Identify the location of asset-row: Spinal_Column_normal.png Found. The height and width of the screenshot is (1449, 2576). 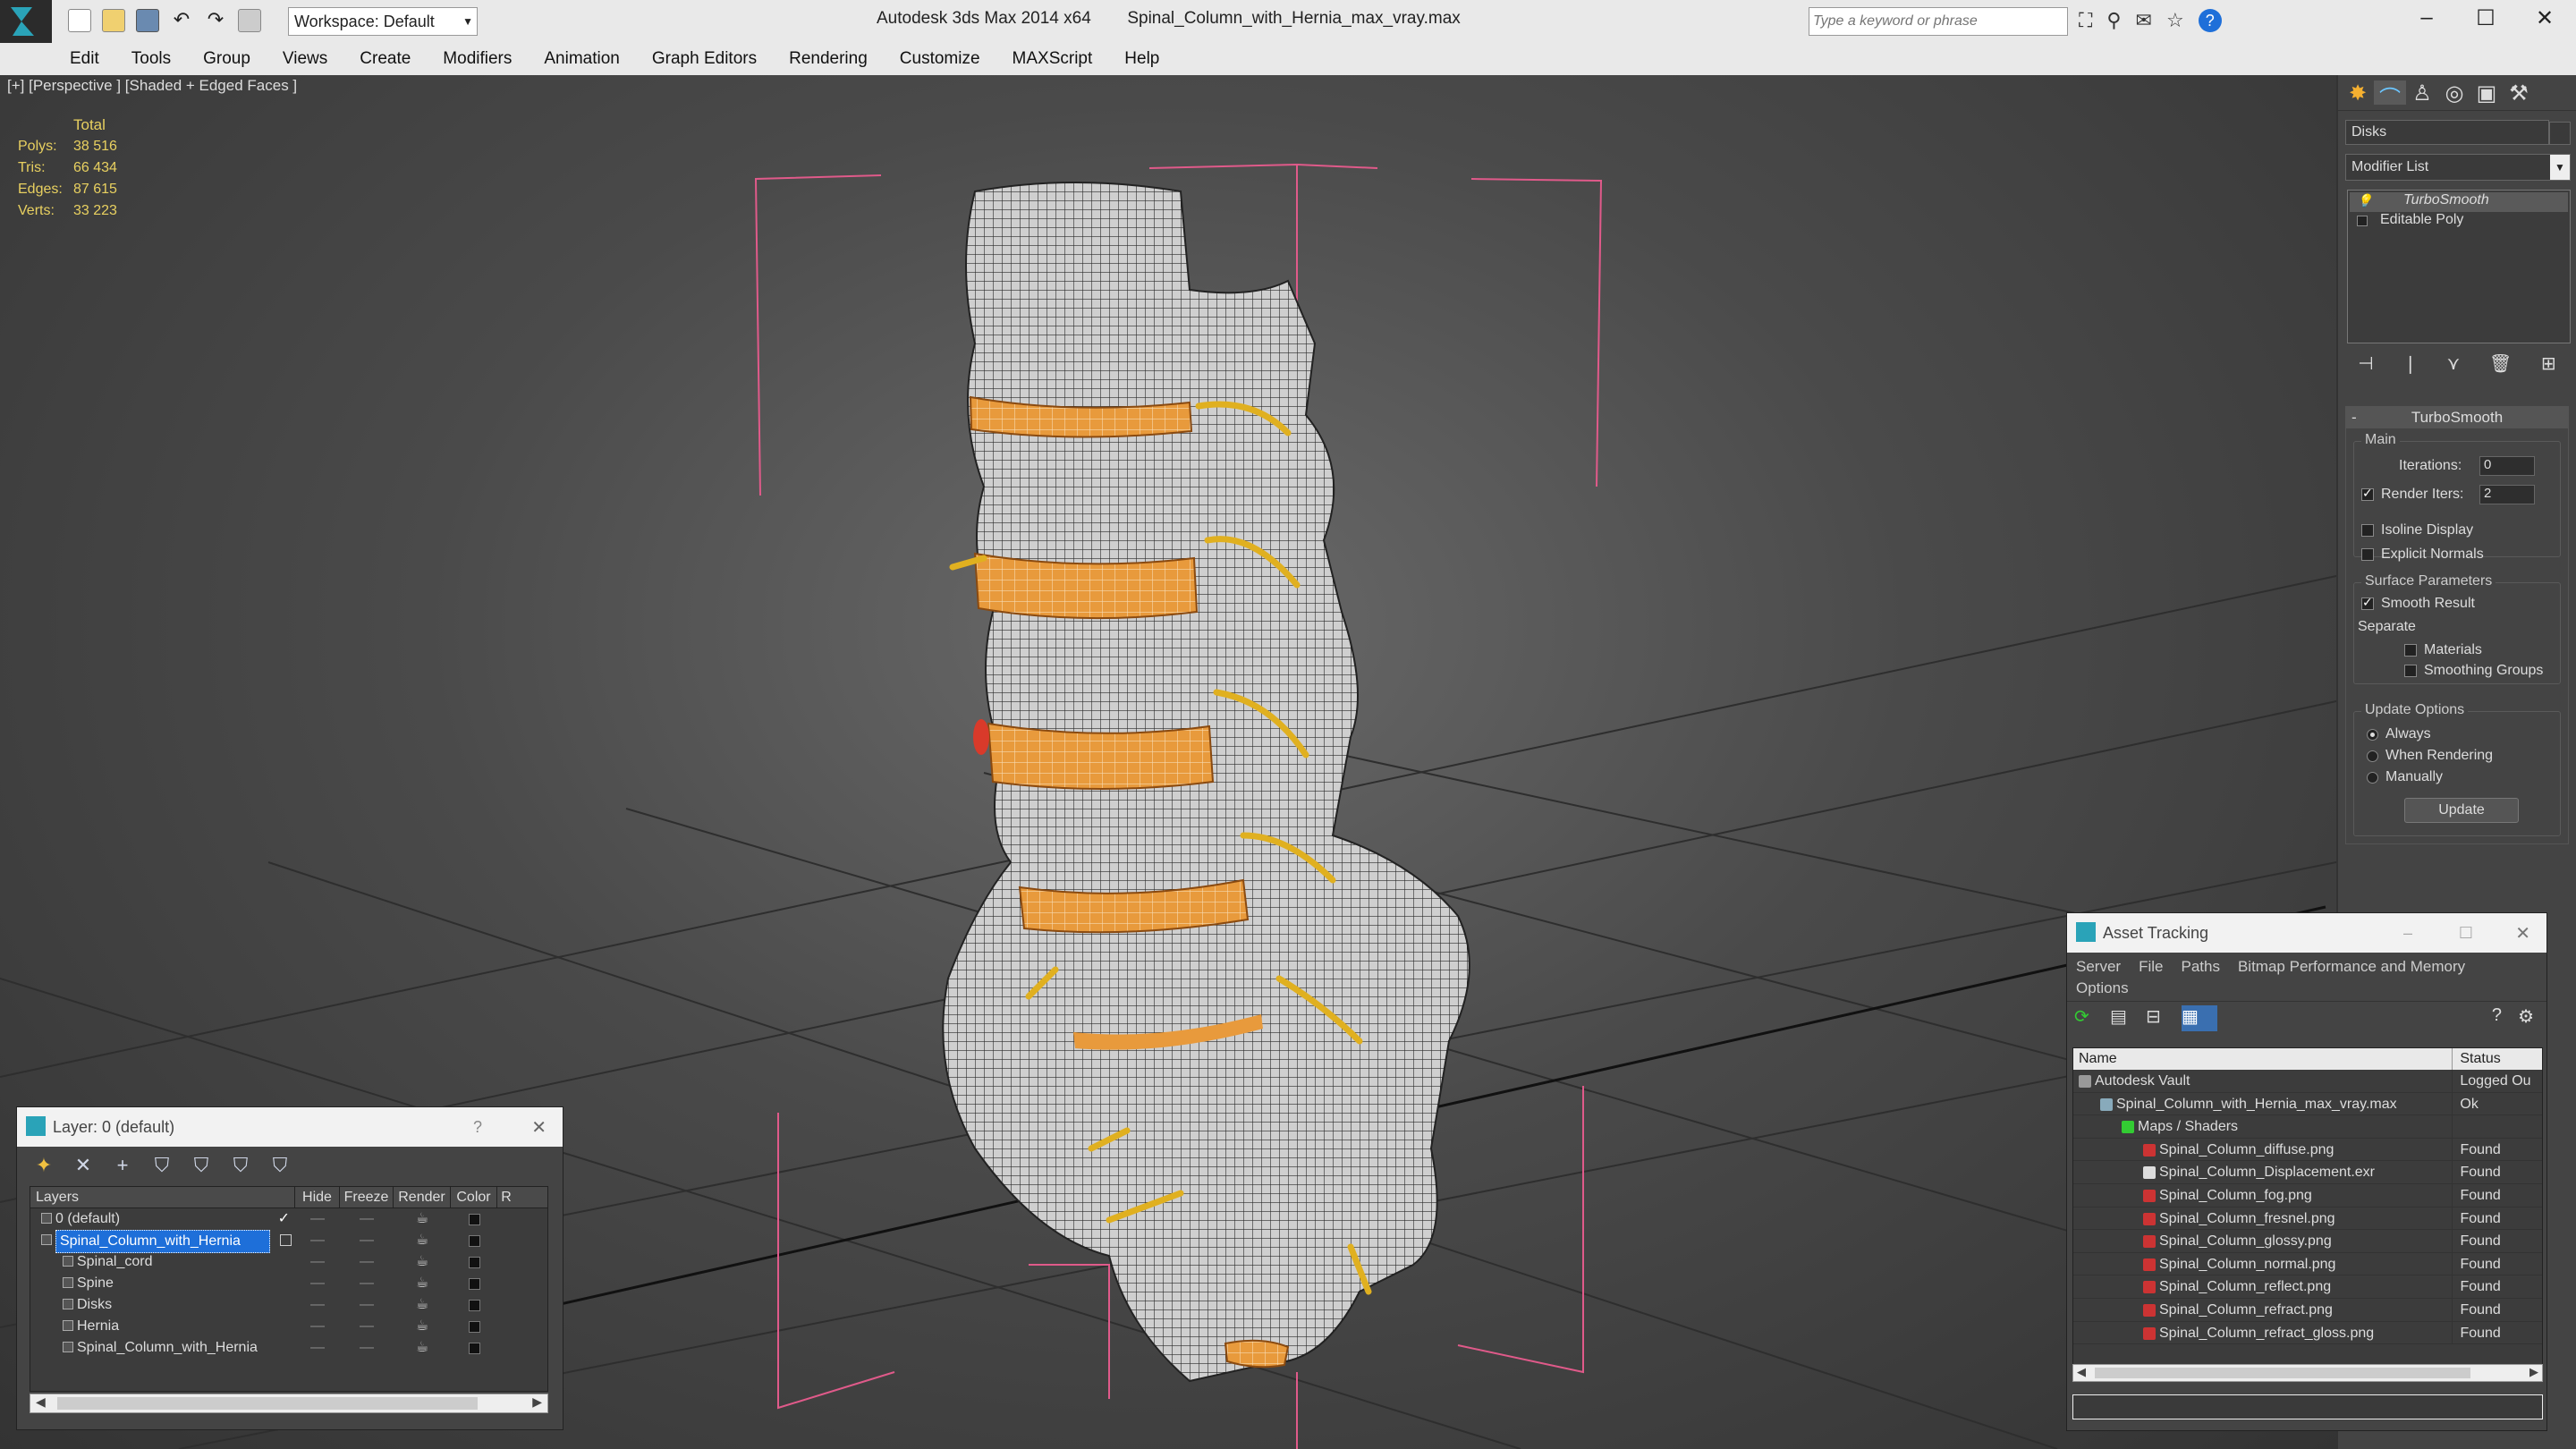
(2307, 1264).